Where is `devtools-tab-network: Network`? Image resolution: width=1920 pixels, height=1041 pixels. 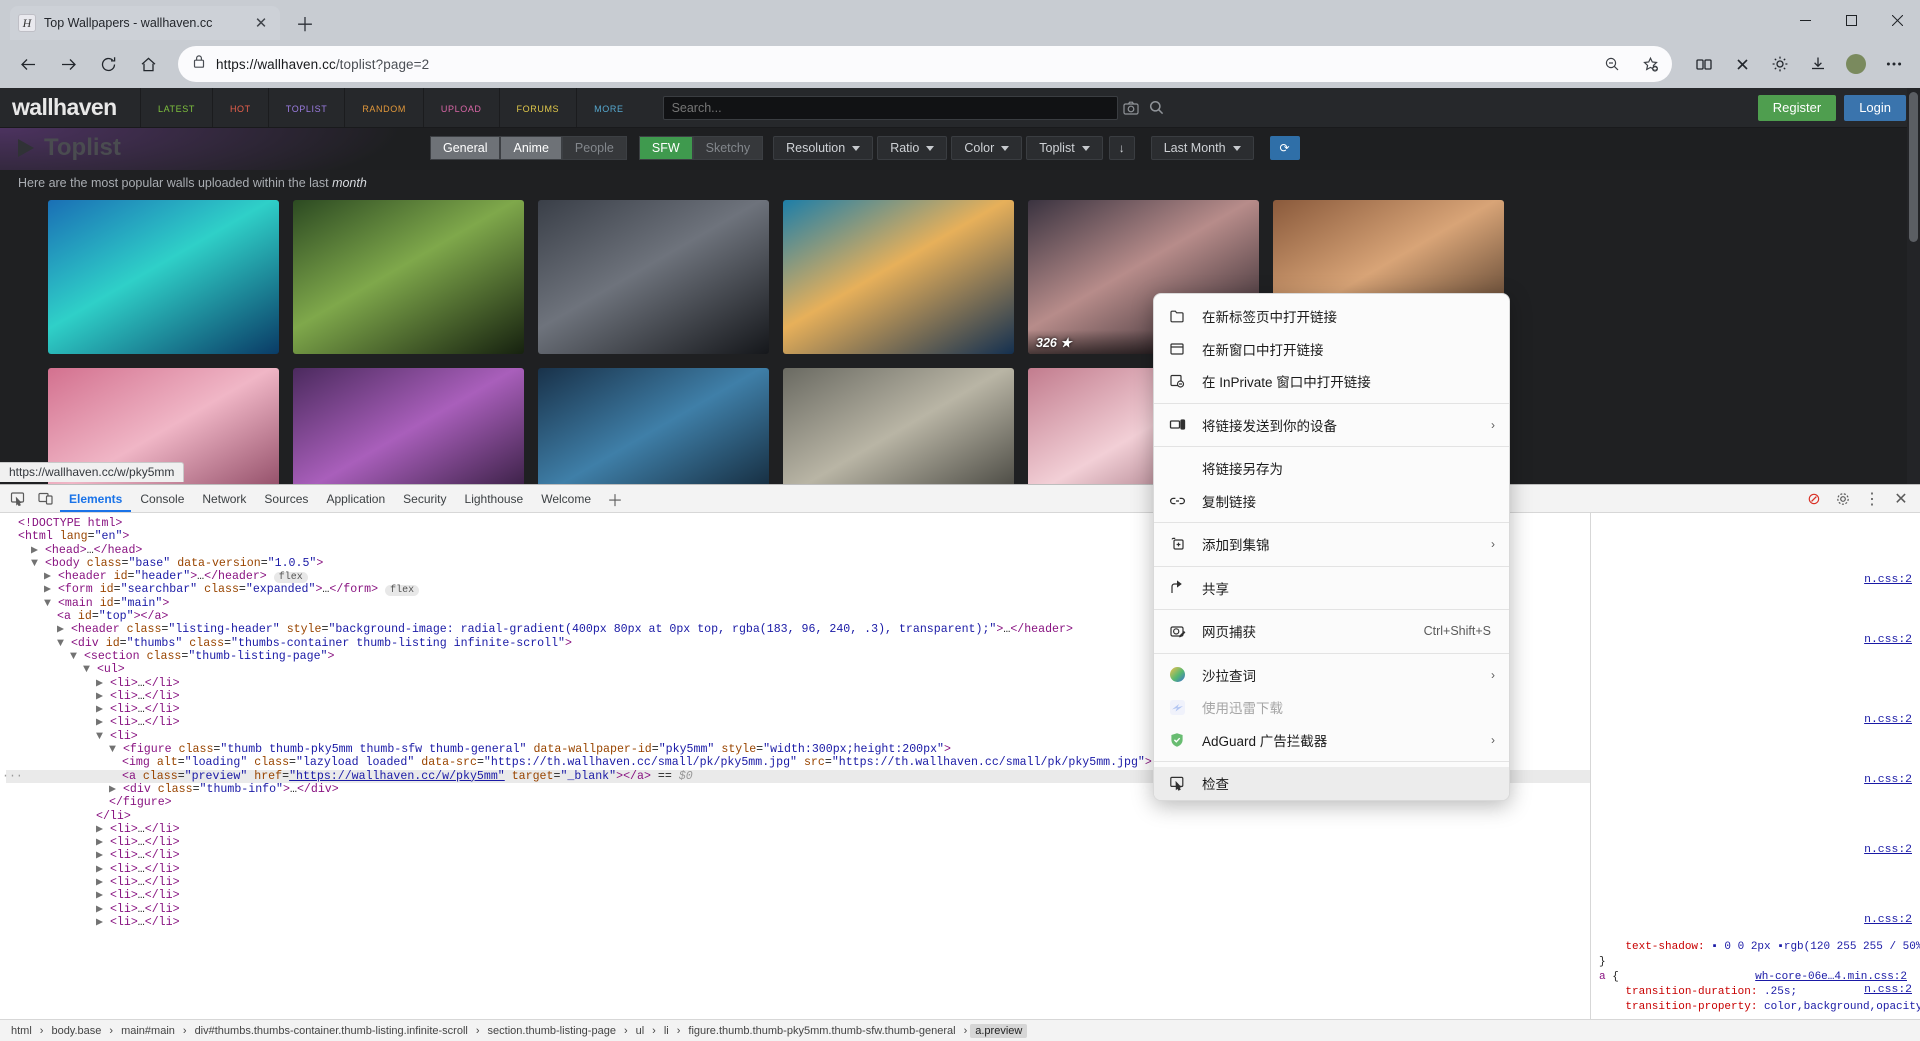
devtools-tab-network: Network is located at coordinates (224, 498).